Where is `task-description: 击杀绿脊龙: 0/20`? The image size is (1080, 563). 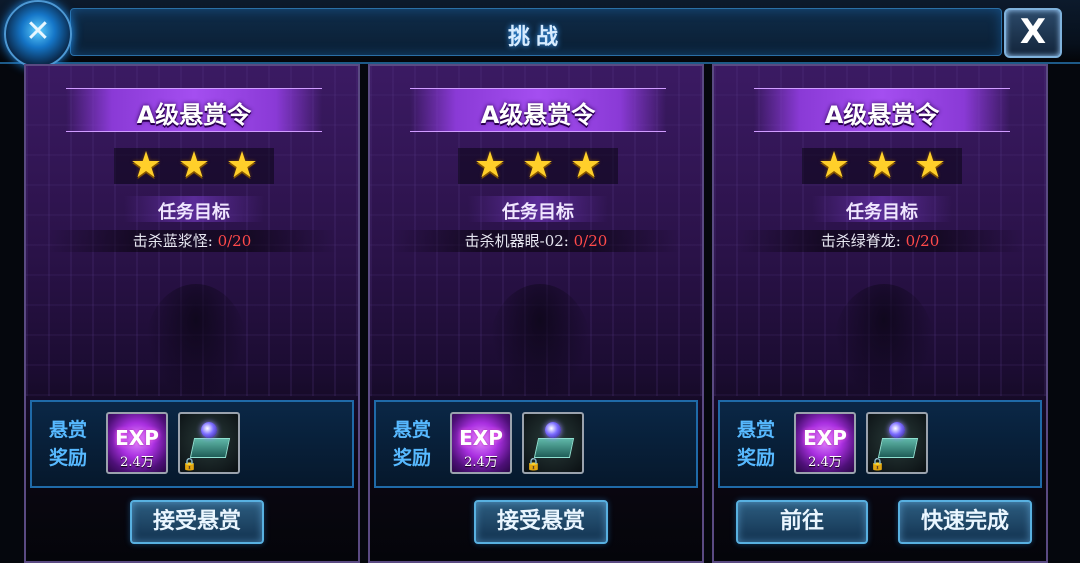 task-description: 击杀绿脊龙: 0/20 is located at coordinates (880, 241).